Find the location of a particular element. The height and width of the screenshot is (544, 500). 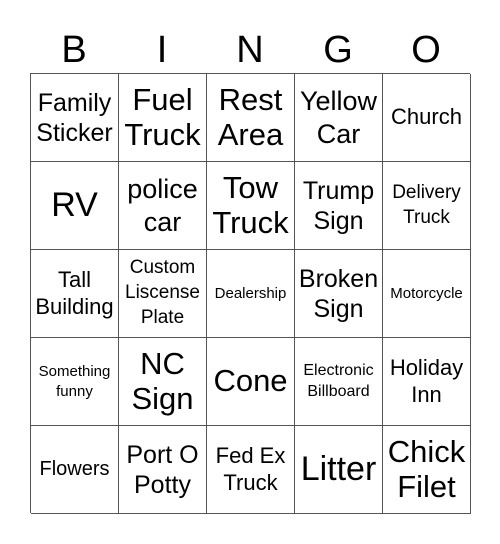

bingo-cell: police car is located at coordinates (163, 206).